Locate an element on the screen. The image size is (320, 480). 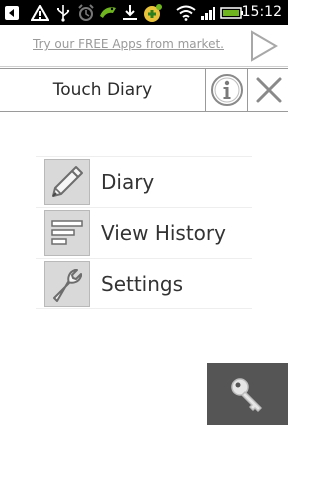
menu-label-settings: Settings is located at coordinates (142, 284).